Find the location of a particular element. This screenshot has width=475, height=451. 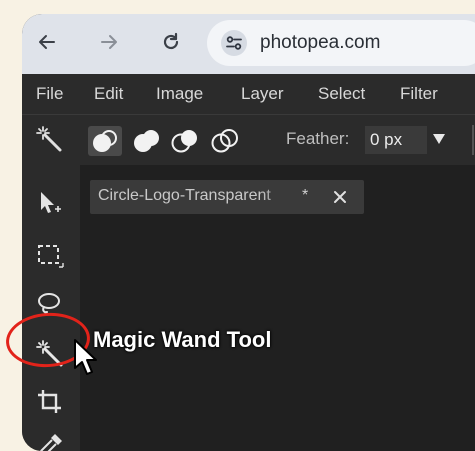

options-divider is located at coordinates (473, 140).